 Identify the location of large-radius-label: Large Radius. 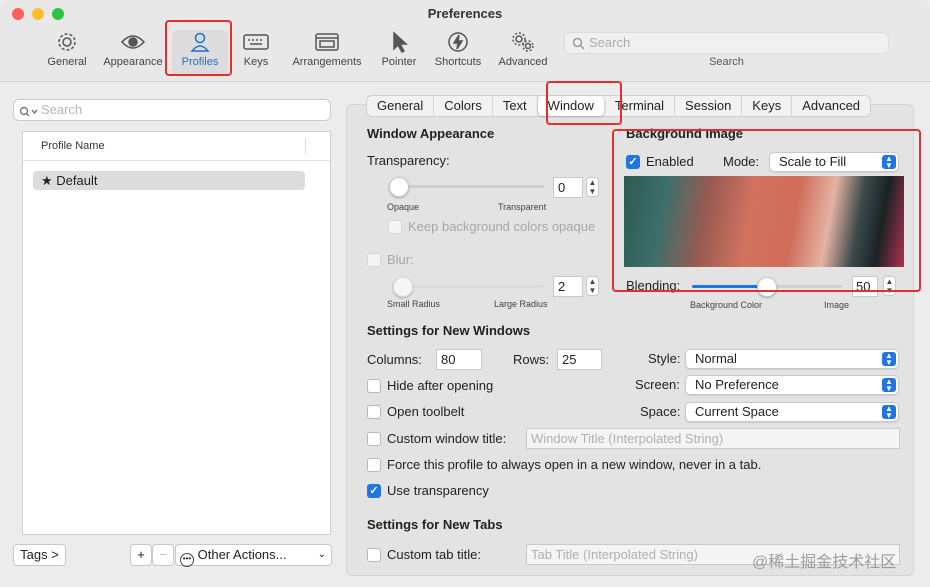
(521, 304).